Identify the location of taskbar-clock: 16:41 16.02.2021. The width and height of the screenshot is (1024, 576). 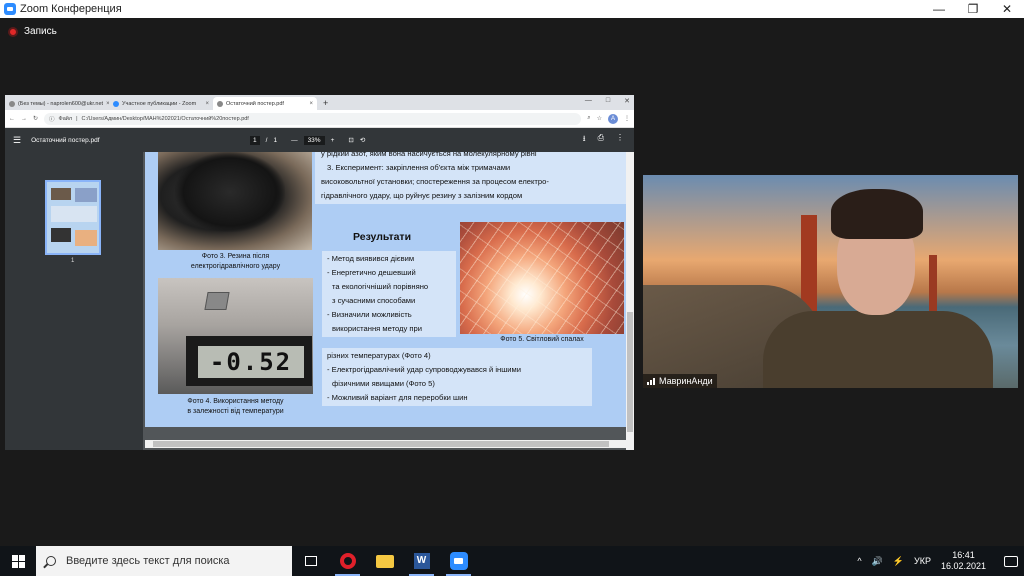
(963, 561).